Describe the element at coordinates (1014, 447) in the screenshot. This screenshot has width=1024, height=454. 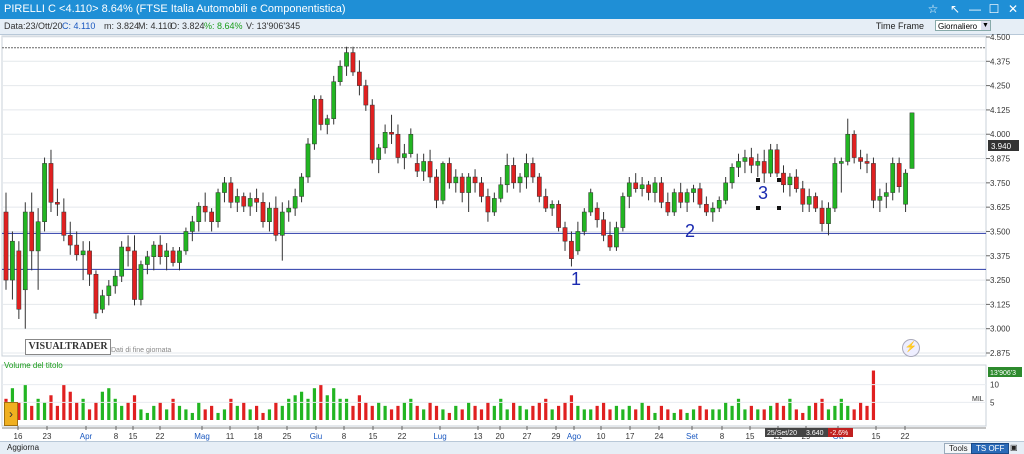
I see `expand-icon: ▣` at that location.